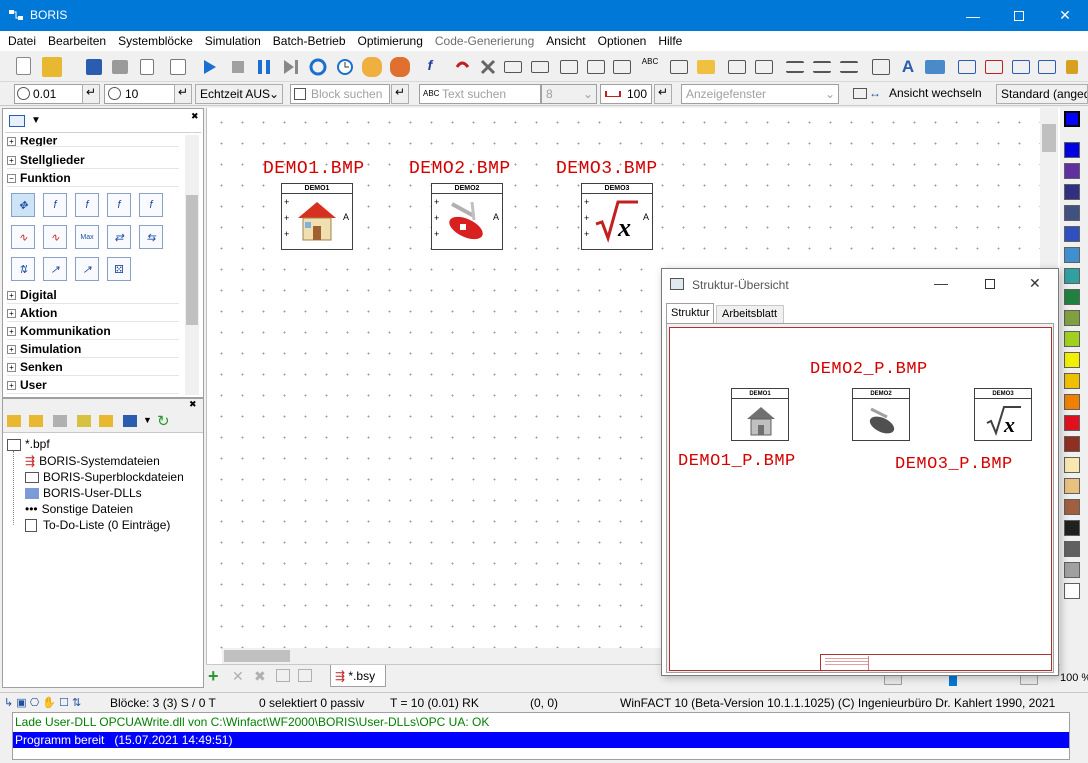 Image resolution: width=1088 pixels, height=763 pixels. Describe the element at coordinates (670, 41) in the screenshot. I see `menu-hilfe: Hilfe` at that location.